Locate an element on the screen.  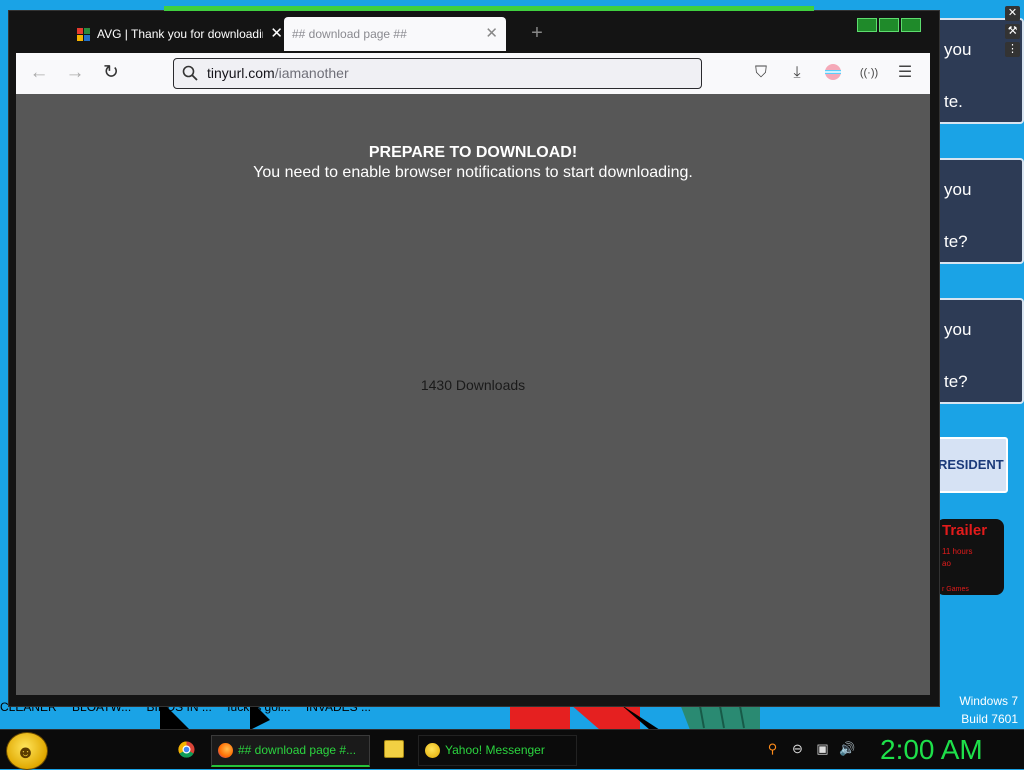
grip-icon: ⋮ is located at coordinates (1012, 49).